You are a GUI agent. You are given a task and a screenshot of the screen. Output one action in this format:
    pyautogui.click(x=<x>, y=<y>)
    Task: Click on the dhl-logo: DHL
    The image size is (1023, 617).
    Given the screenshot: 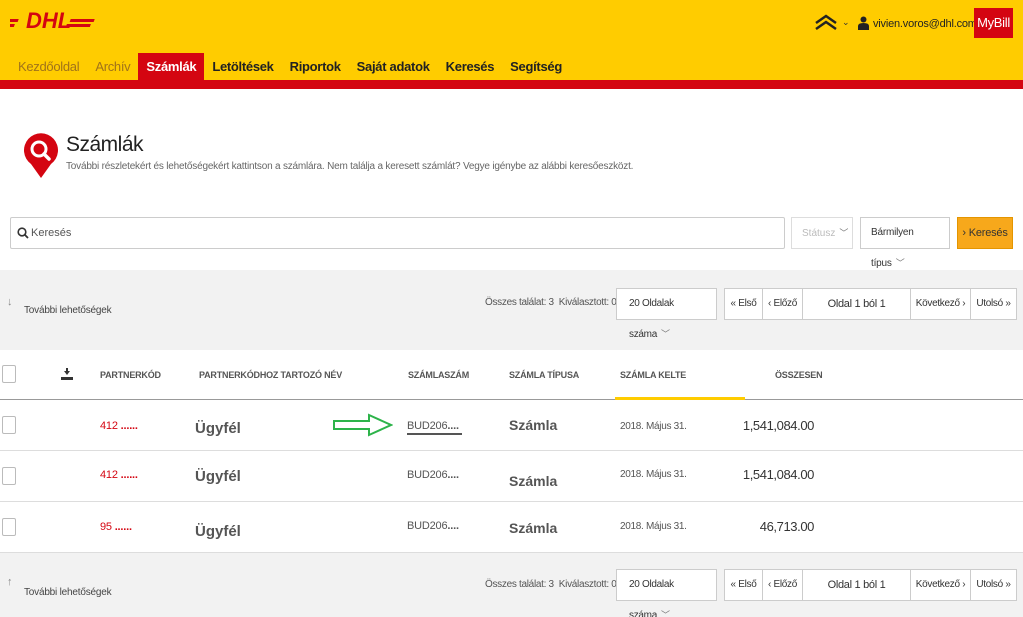 What is the action you would take?
    pyautogui.click(x=51, y=20)
    